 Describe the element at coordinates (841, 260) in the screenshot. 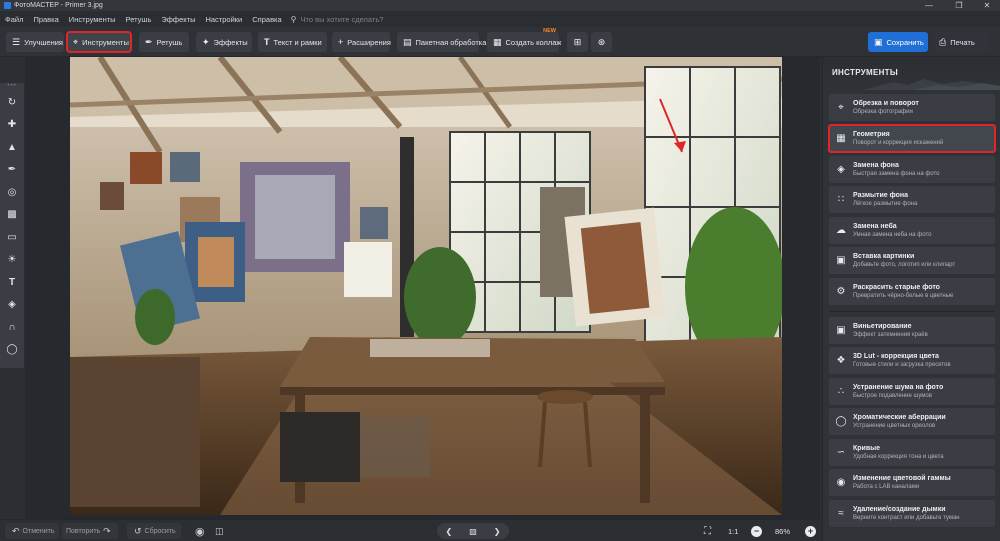

I see `insert-image-icon: ▣` at that location.